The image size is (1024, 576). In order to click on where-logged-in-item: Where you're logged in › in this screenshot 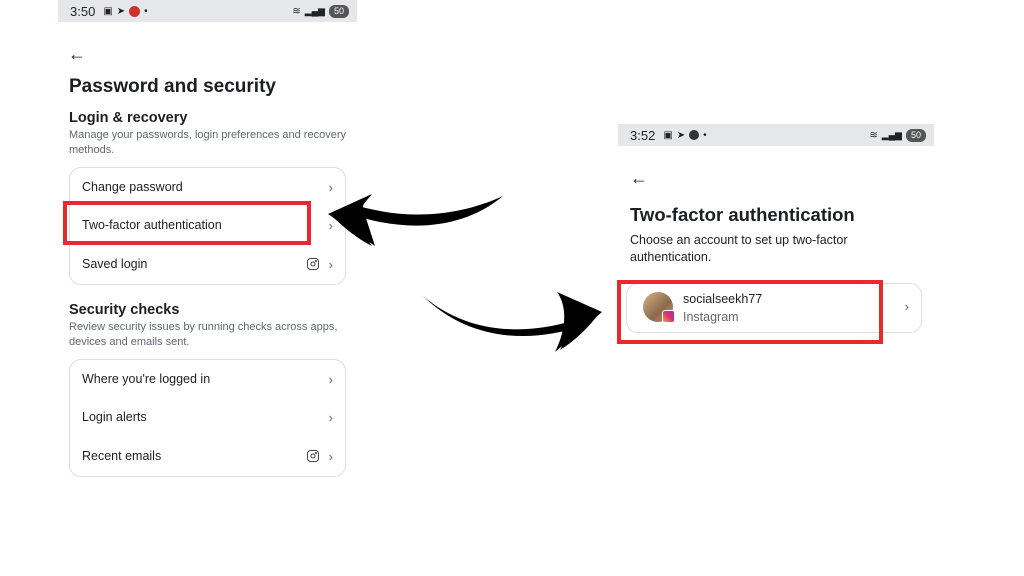, I will do `click(207, 379)`.